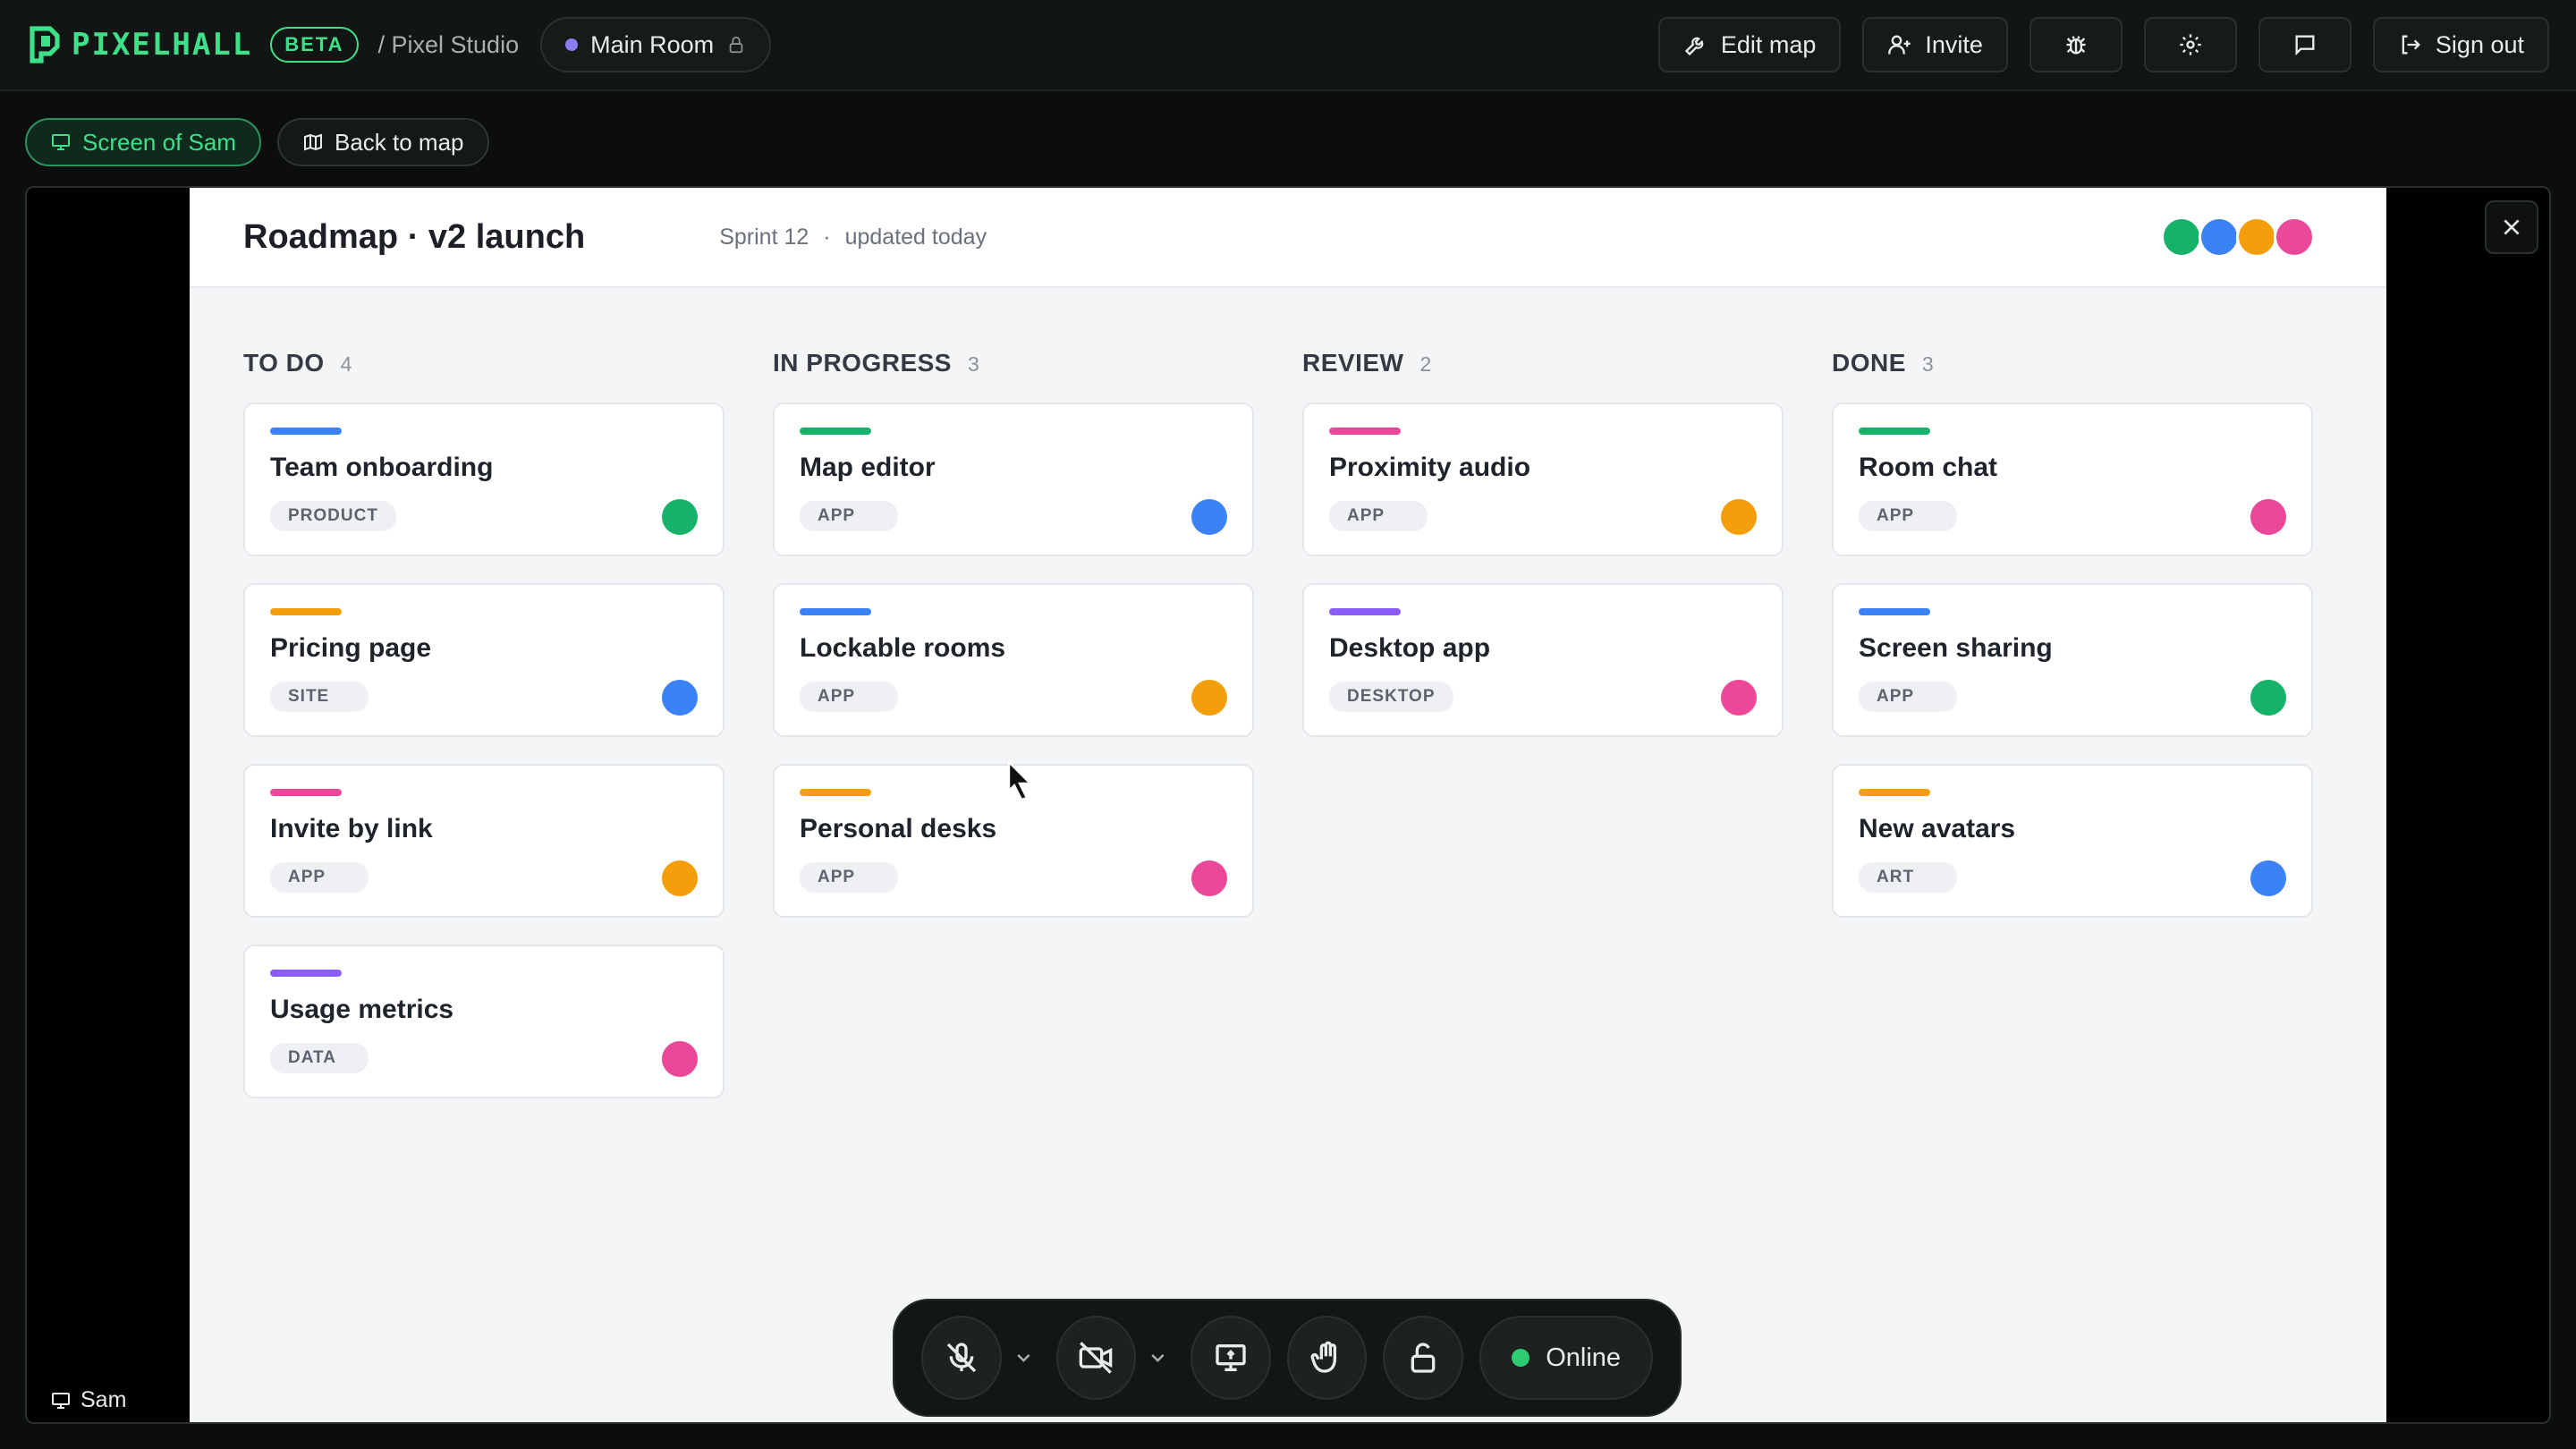 The width and height of the screenshot is (2576, 1449). What do you see at coordinates (1013, 479) in the screenshot?
I see `task-card: Map editor APP` at bounding box center [1013, 479].